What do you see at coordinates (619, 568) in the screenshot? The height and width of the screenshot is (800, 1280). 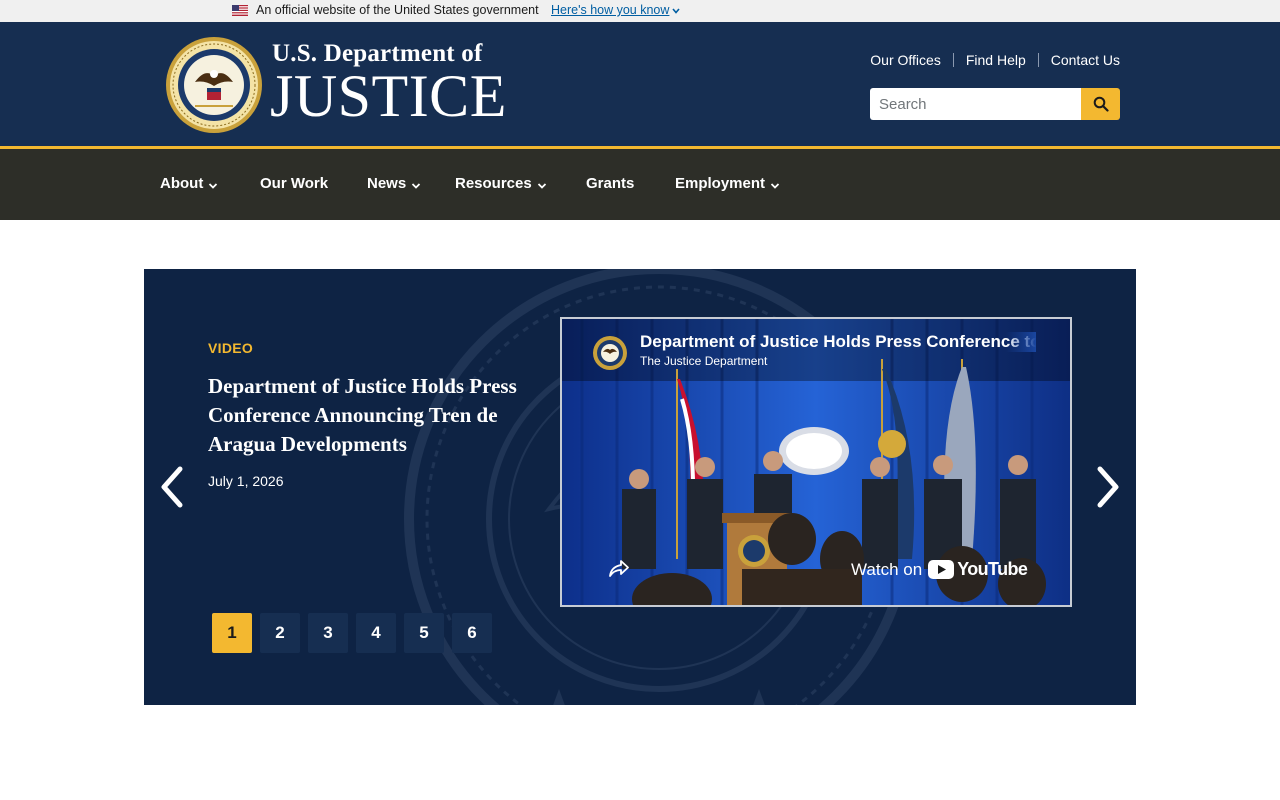 I see `share-icon` at bounding box center [619, 568].